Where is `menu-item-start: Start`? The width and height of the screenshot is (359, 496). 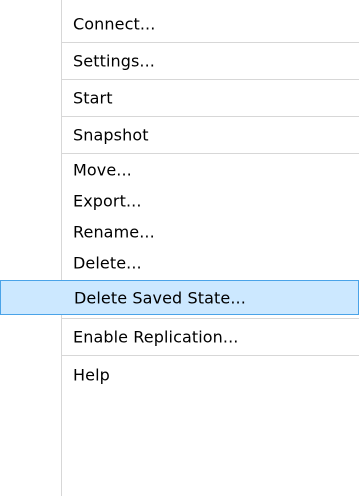
menu-item-start: Start is located at coordinates (179, 98).